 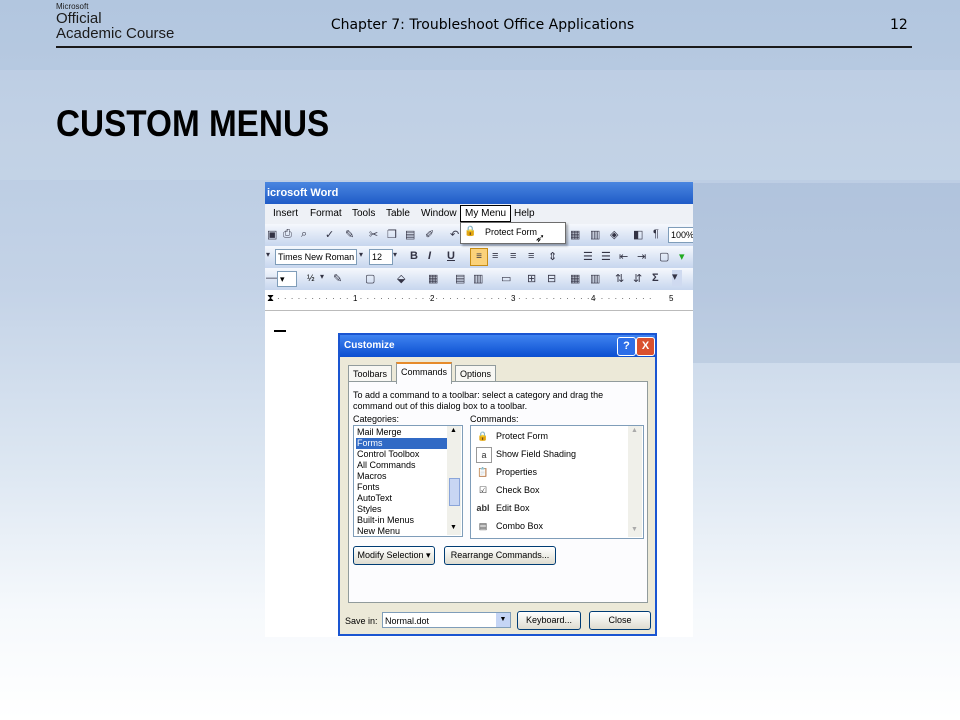 I want to click on commands-scrollbar: ▲ ▼, so click(x=635, y=481).